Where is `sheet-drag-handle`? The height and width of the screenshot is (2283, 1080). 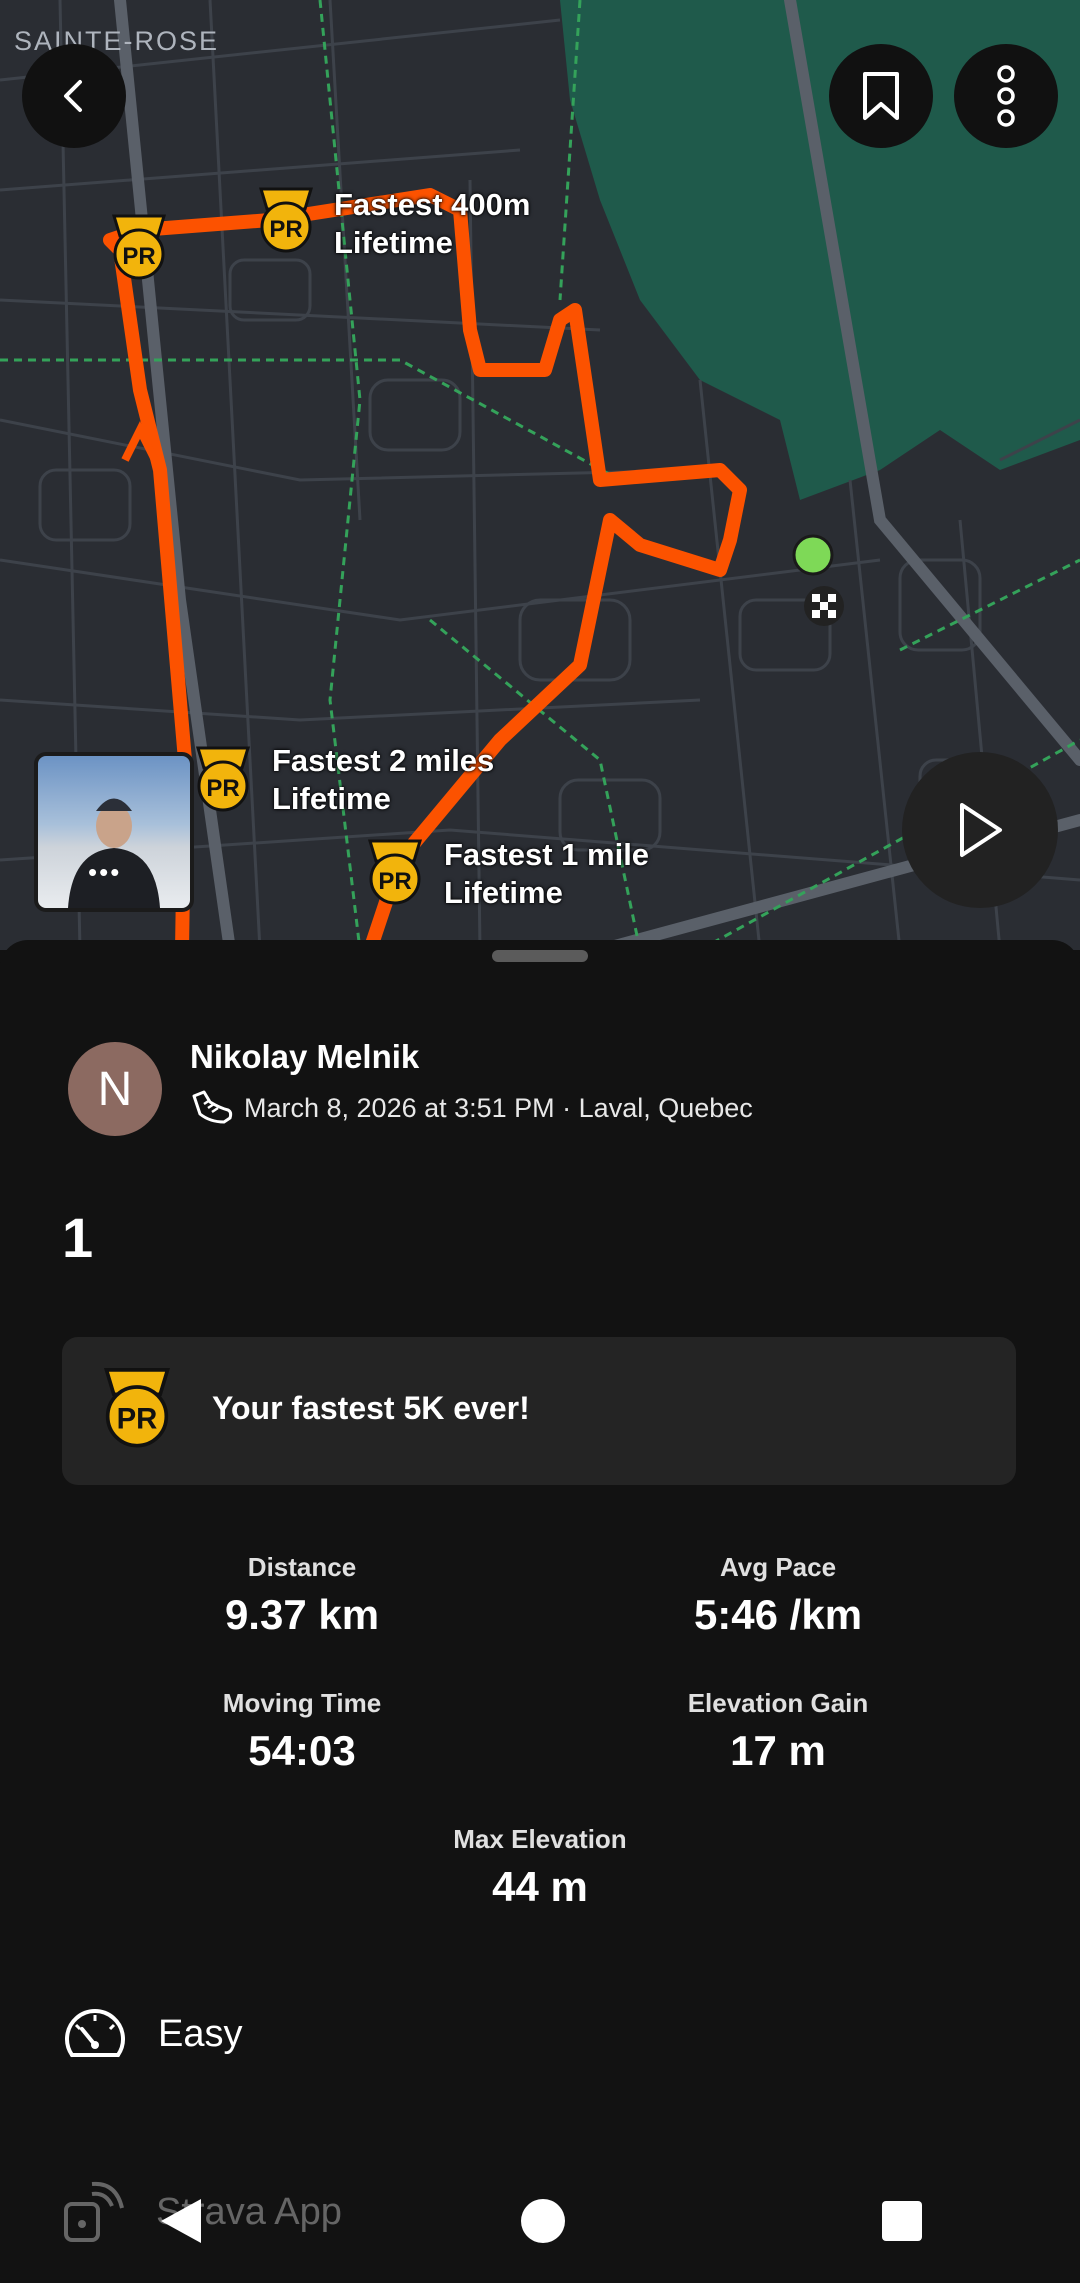
sheet-drag-handle is located at coordinates (540, 956).